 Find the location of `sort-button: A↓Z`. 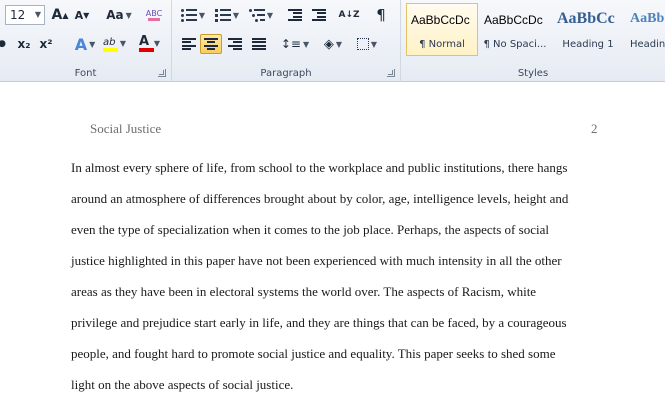

sort-button: A↓Z is located at coordinates (349, 15).